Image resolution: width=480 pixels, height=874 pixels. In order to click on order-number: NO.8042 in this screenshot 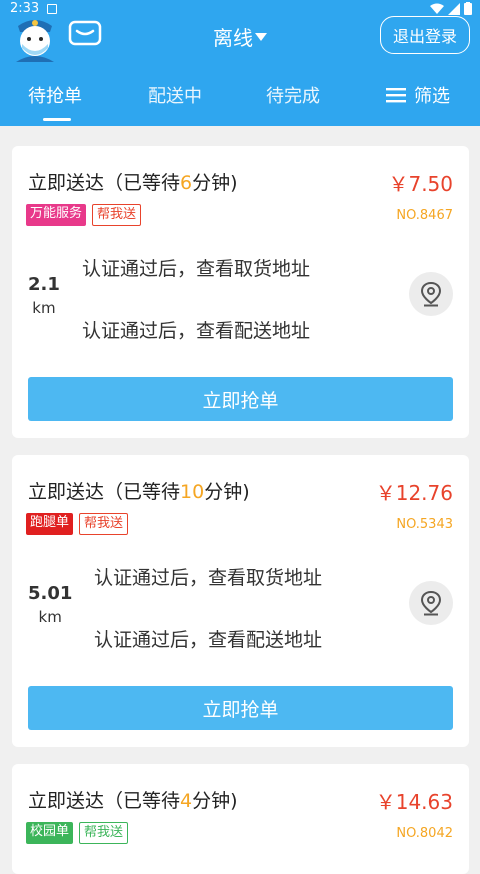, I will do `click(424, 833)`.